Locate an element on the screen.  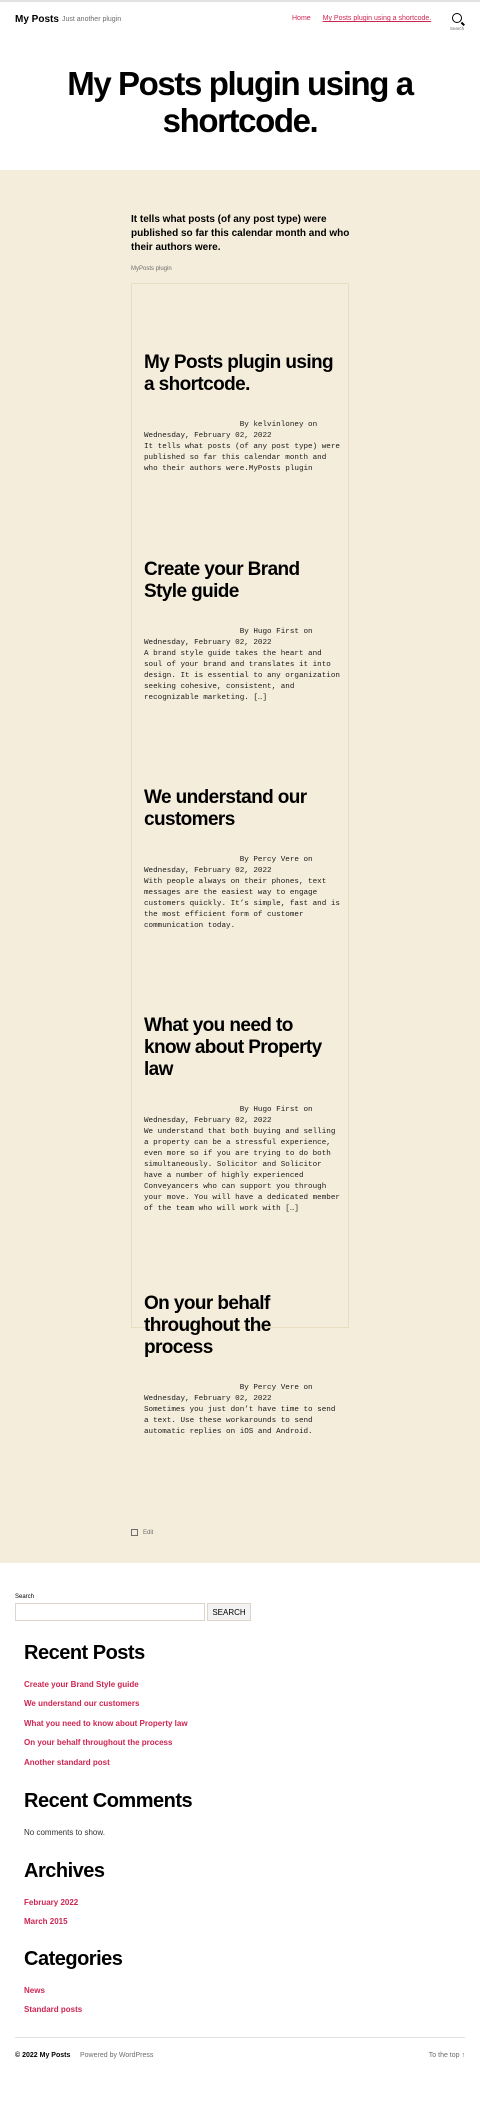
archives-title: Archives is located at coordinates (64, 1871).